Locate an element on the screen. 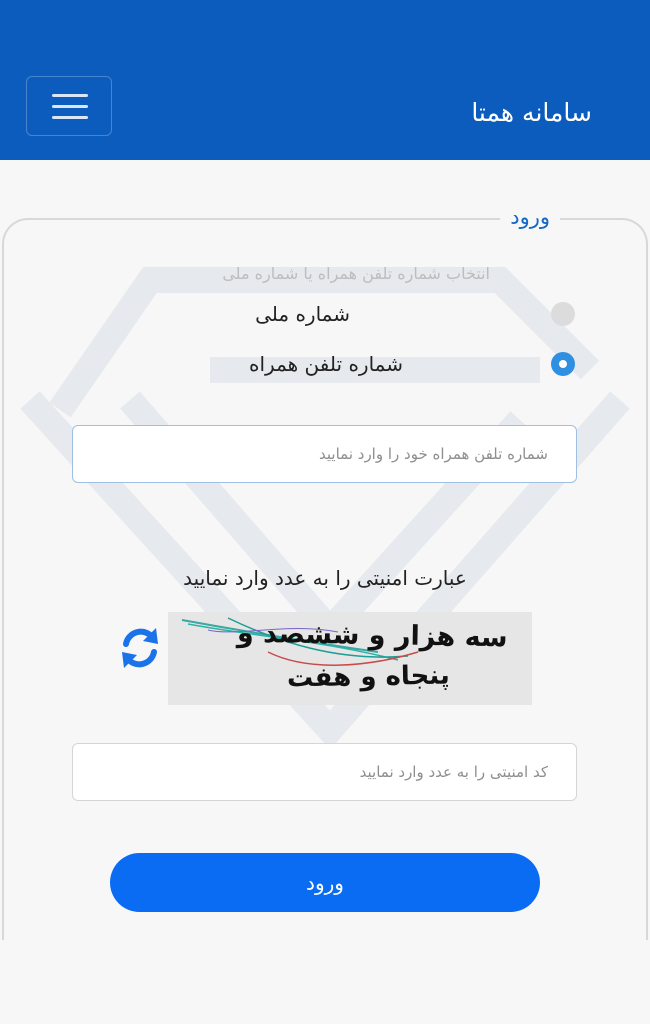 The height and width of the screenshot is (1024, 650). radio-label-mobile-number: شماره تلفن همراه is located at coordinates (326, 364).